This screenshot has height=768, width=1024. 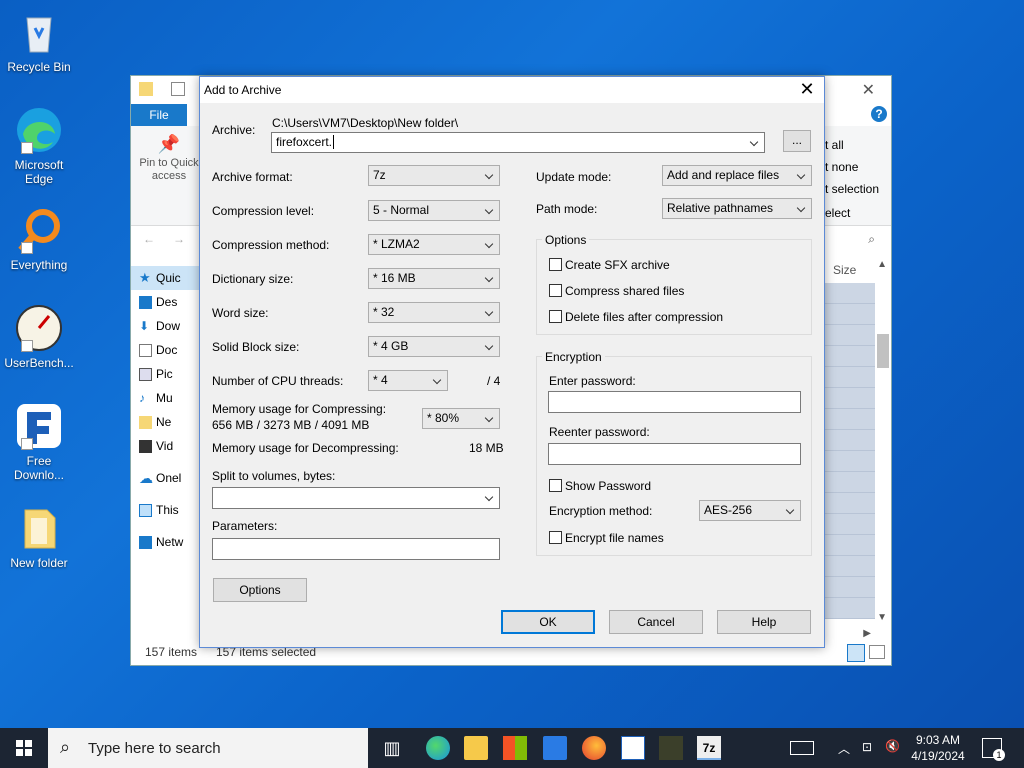 I want to click on compression-level-select: 5 - Normal, so click(x=434, y=210).